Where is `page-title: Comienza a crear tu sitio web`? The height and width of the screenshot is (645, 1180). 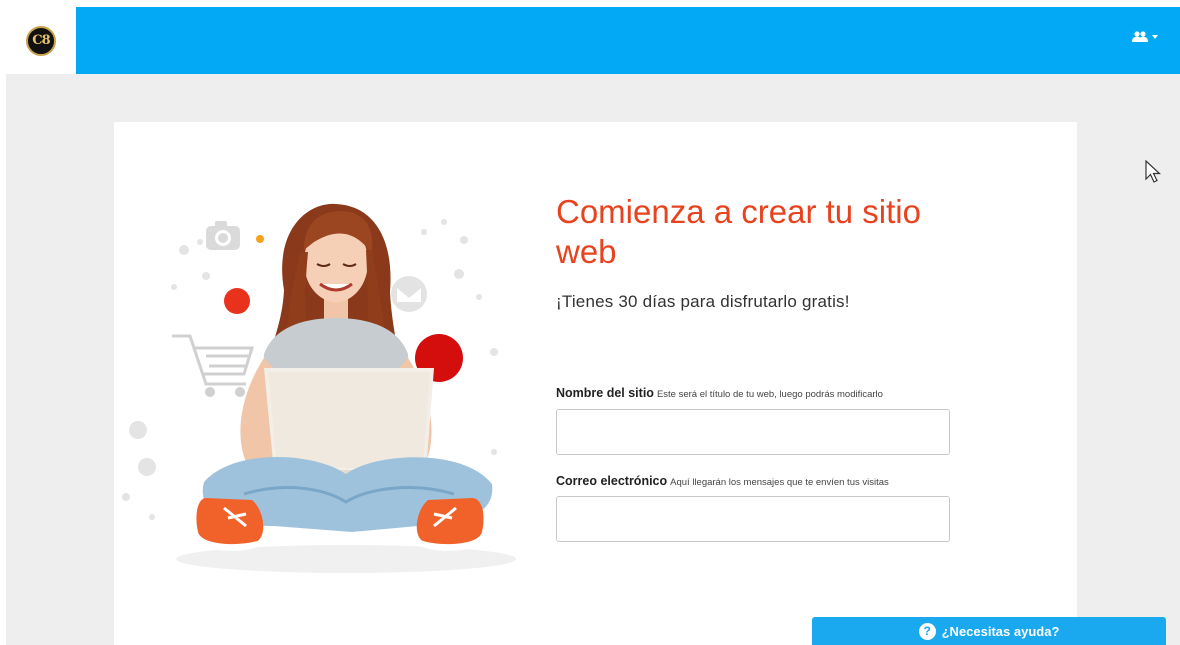
page-title: Comienza a crear tu sitio web is located at coordinates (738, 231).